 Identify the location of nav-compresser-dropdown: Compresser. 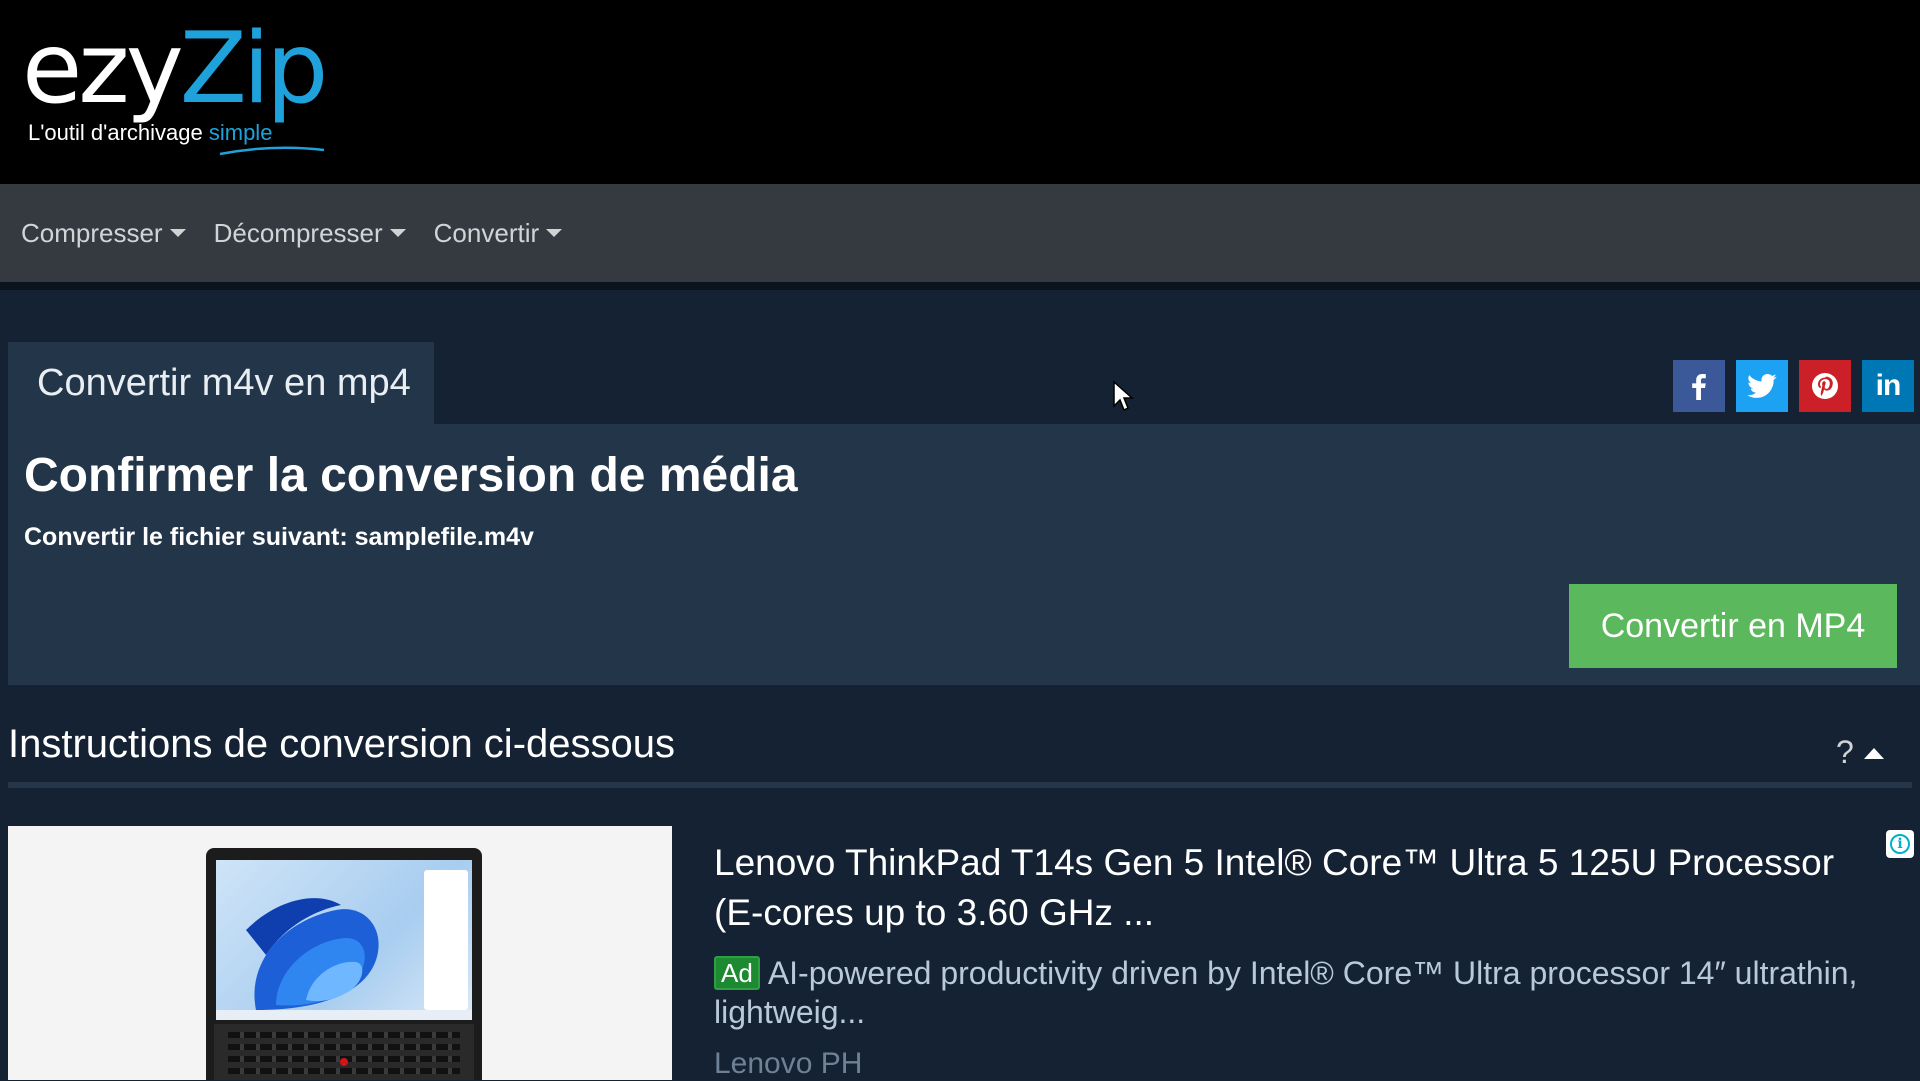
(103, 233).